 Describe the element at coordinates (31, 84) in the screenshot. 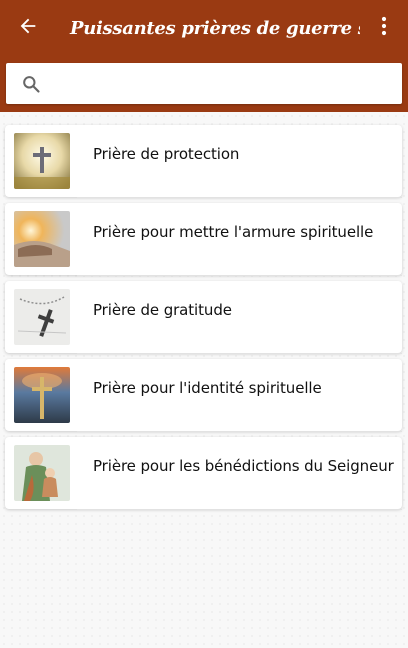

I see `search-icon` at that location.